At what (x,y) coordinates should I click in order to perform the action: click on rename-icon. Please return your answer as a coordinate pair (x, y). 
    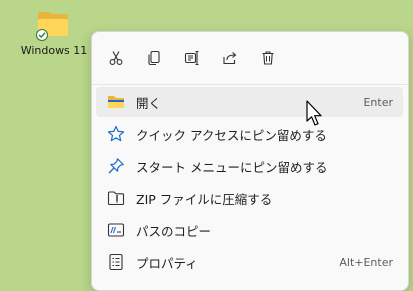
    Looking at the image, I should click on (191, 58).